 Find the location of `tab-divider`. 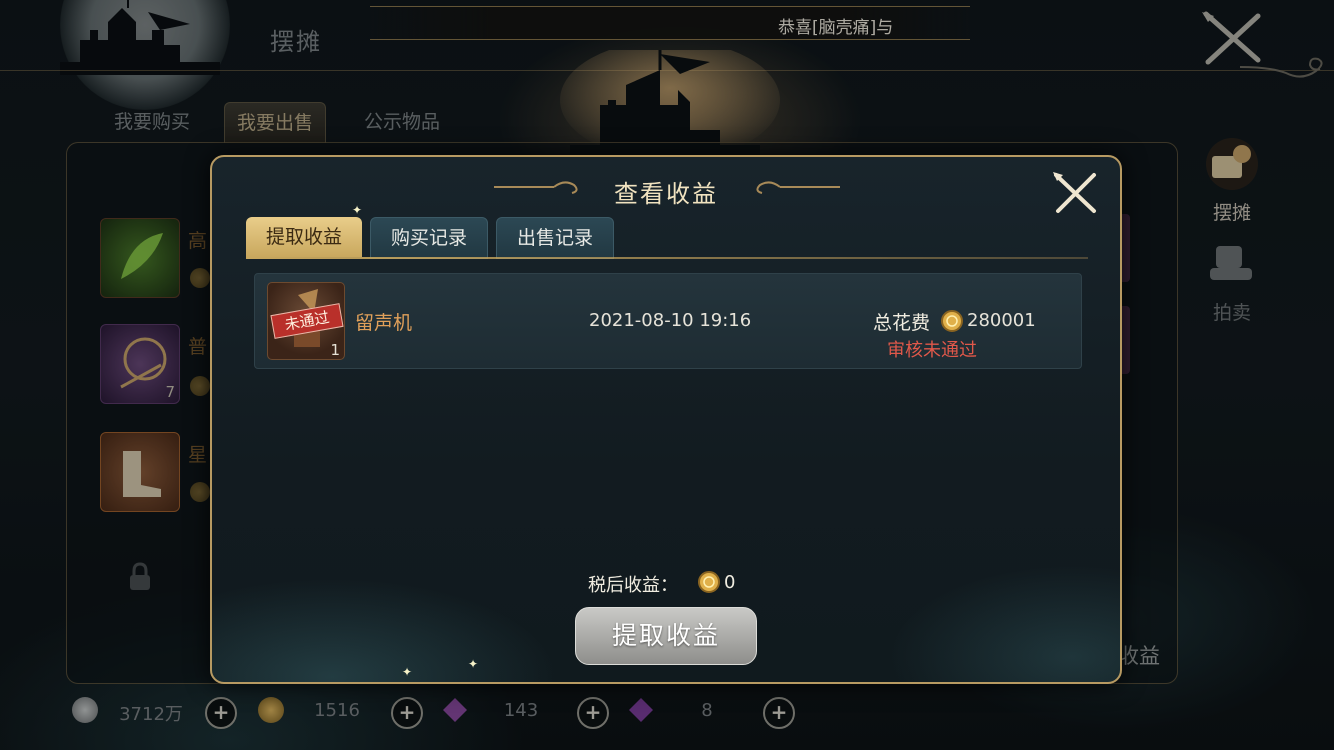

tab-divider is located at coordinates (667, 258).